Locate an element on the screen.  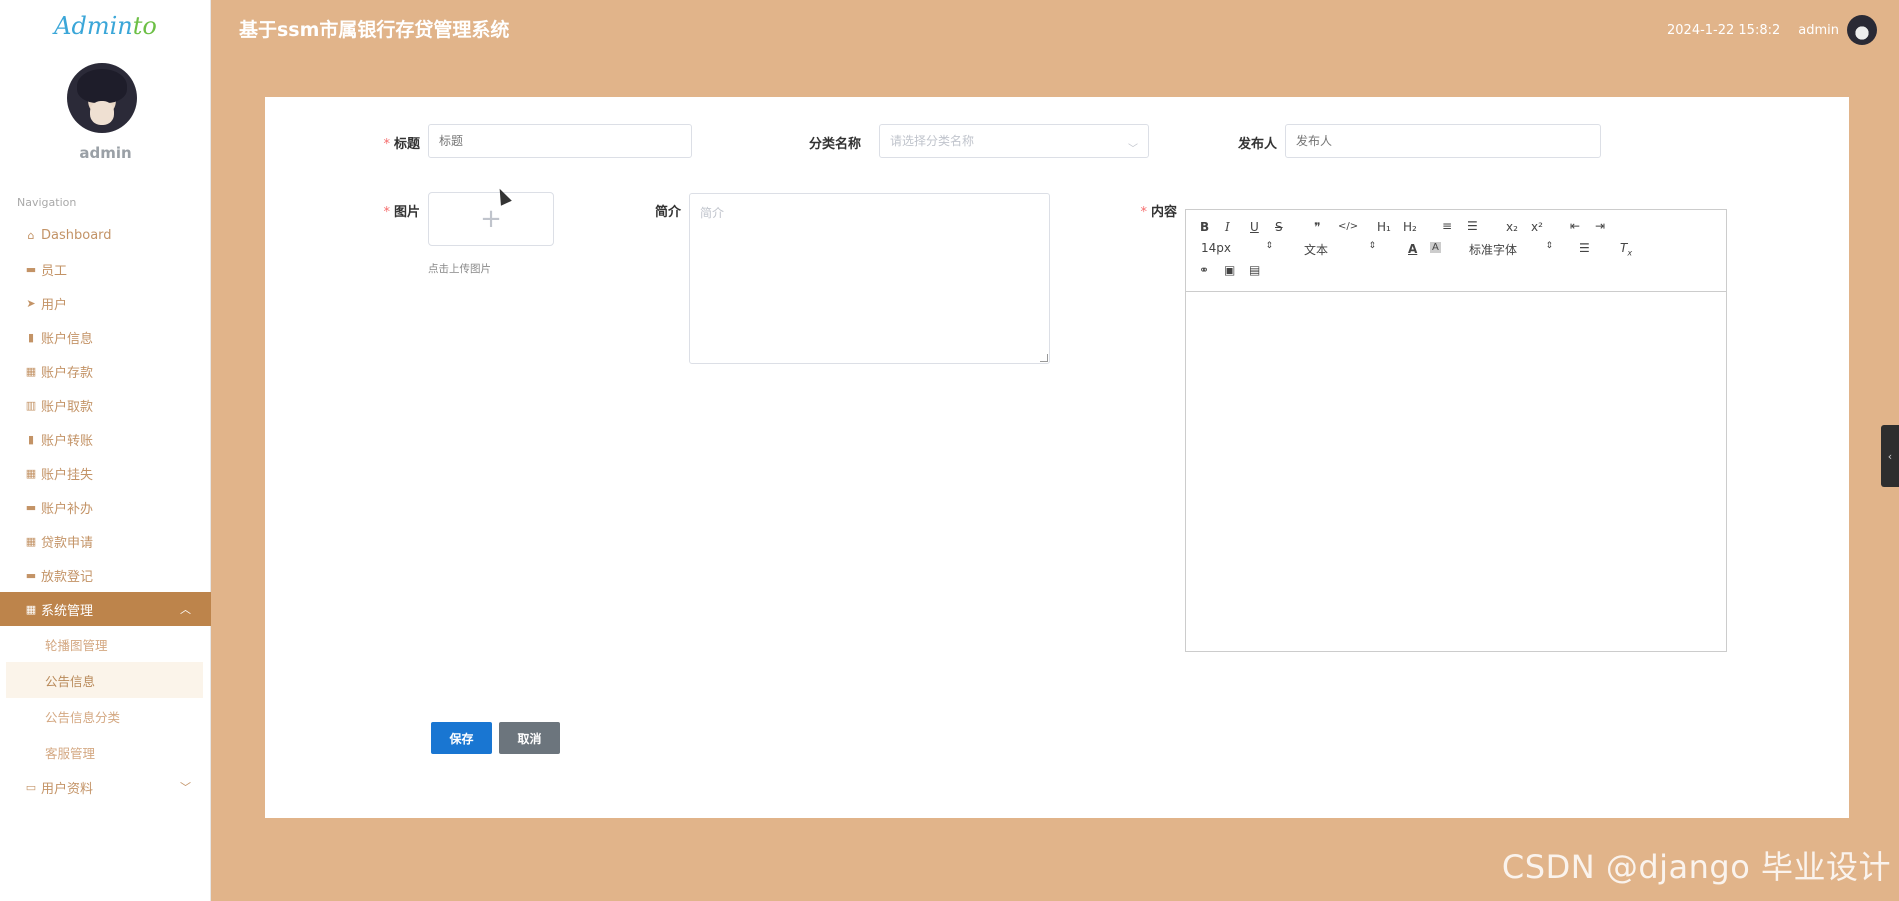
sidebar-username: admin is located at coordinates (105, 153).